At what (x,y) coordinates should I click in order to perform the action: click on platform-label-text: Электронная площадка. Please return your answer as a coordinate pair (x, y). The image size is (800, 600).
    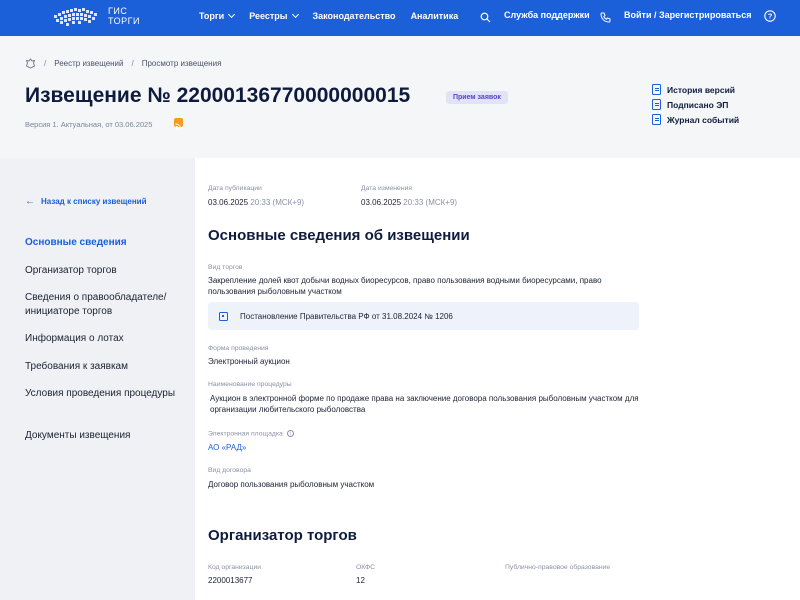
    Looking at the image, I should click on (245, 434).